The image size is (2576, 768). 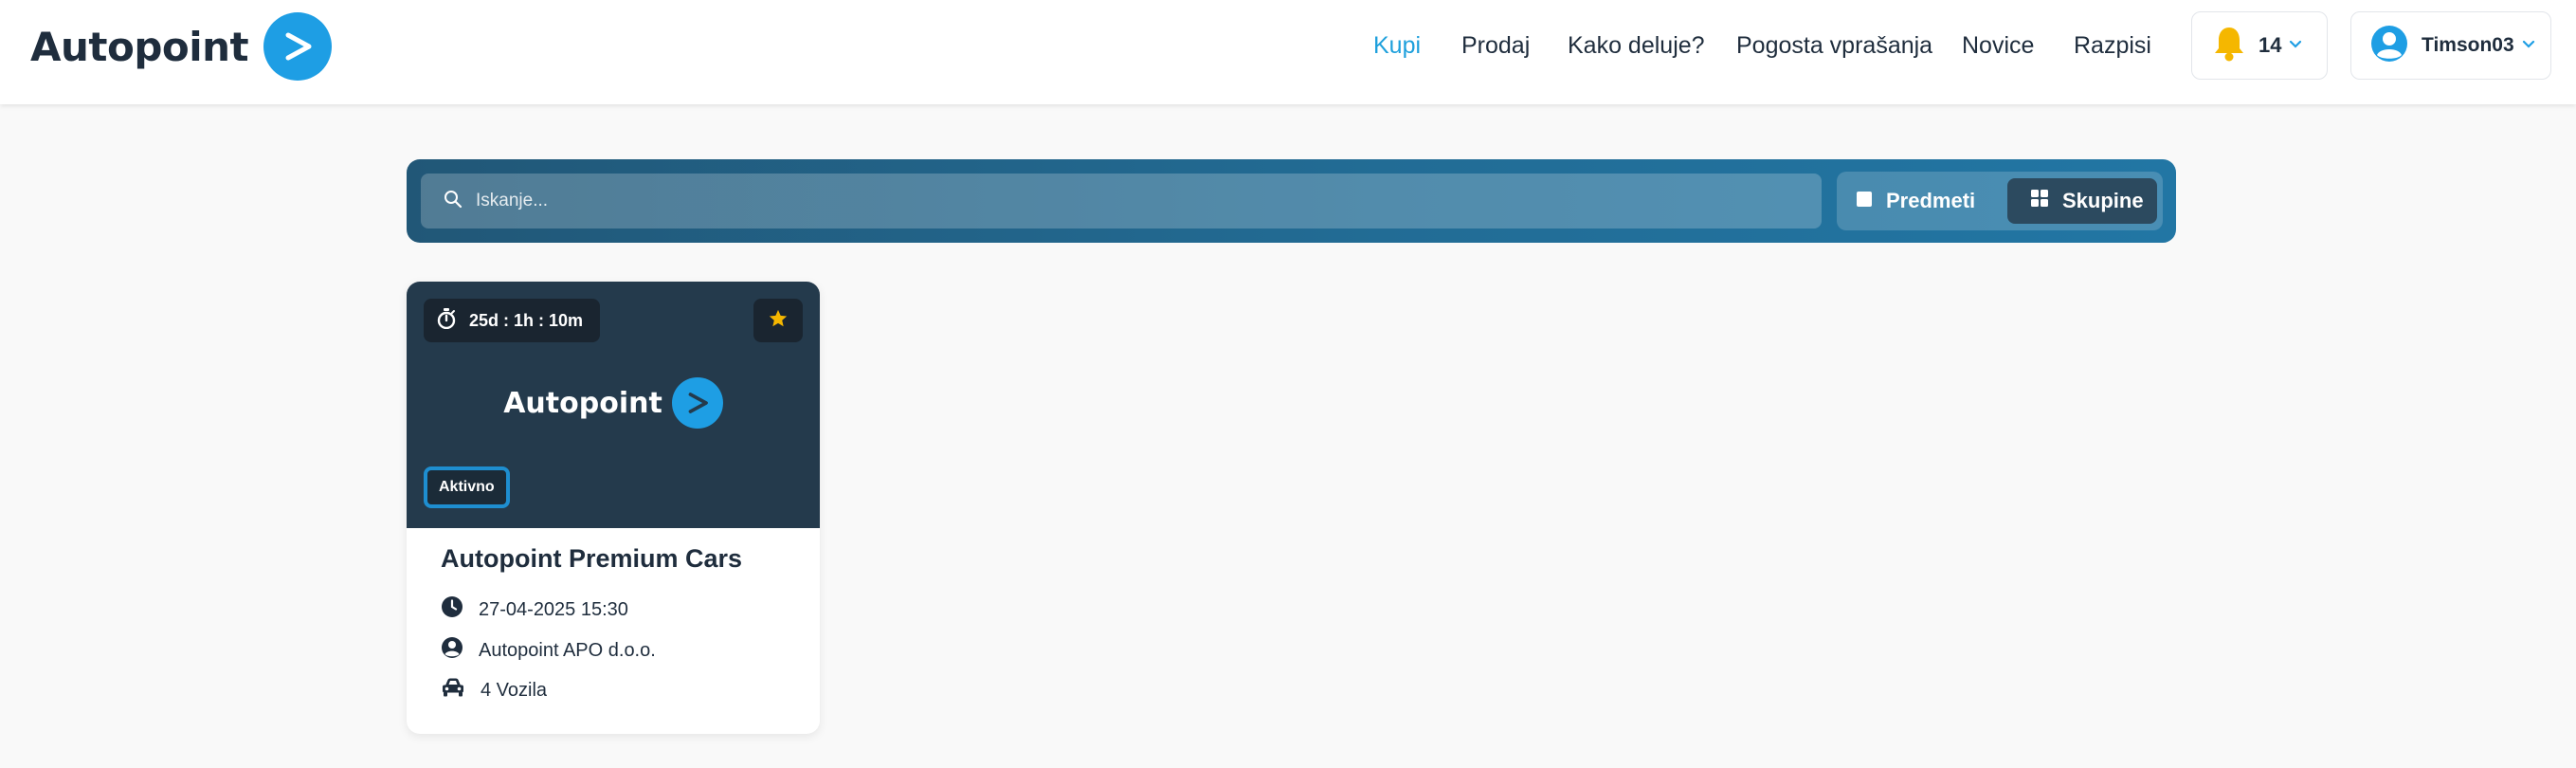 I want to click on nav-item-prodaj: Prodaj, so click(x=1495, y=46).